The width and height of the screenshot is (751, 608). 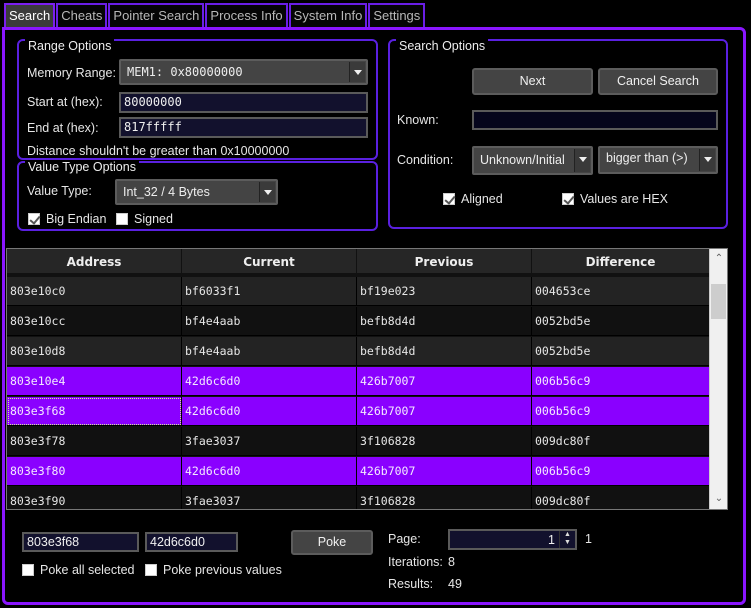 I want to click on table-row: 803e3f68 42d6c6d0 426b7007 006b56c9, so click(x=358, y=411).